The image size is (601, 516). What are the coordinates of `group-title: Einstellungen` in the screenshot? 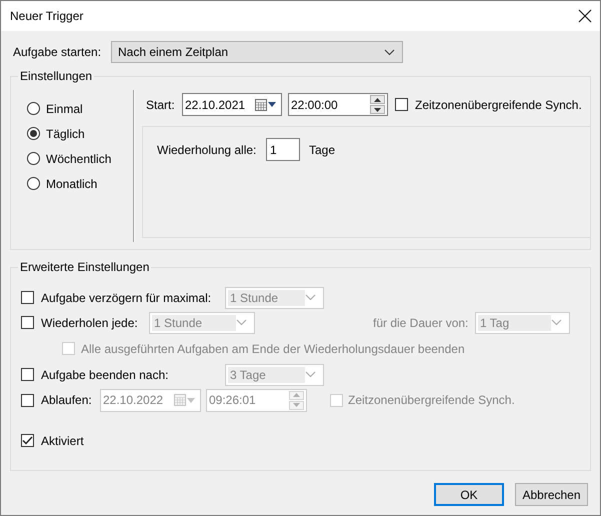 It's located at (56, 76).